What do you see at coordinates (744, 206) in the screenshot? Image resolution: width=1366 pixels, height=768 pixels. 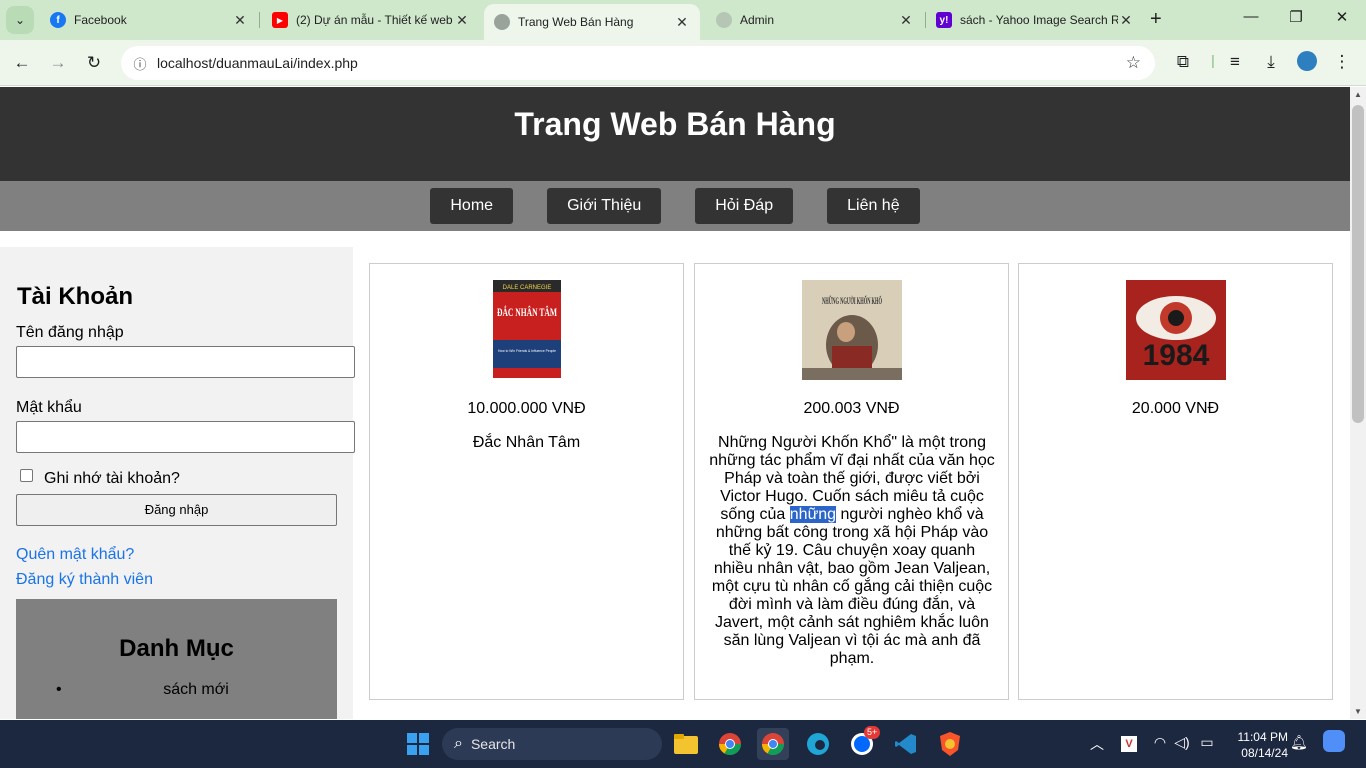 I see `nav-hoi-dap: Hỏi Đáp` at bounding box center [744, 206].